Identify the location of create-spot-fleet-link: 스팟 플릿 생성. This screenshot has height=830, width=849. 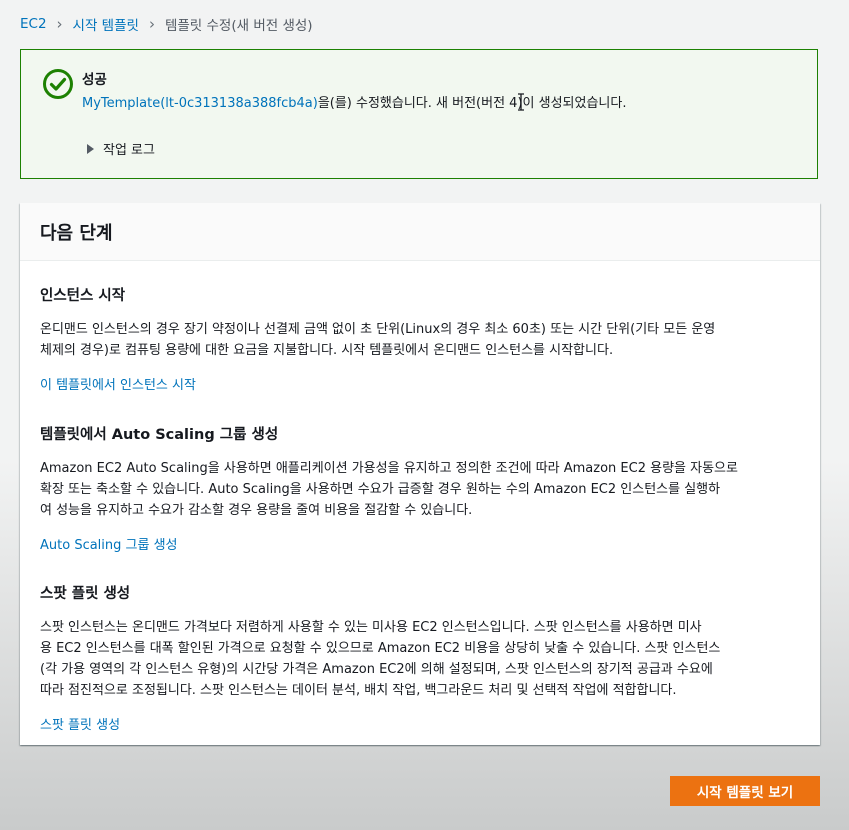
(80, 723).